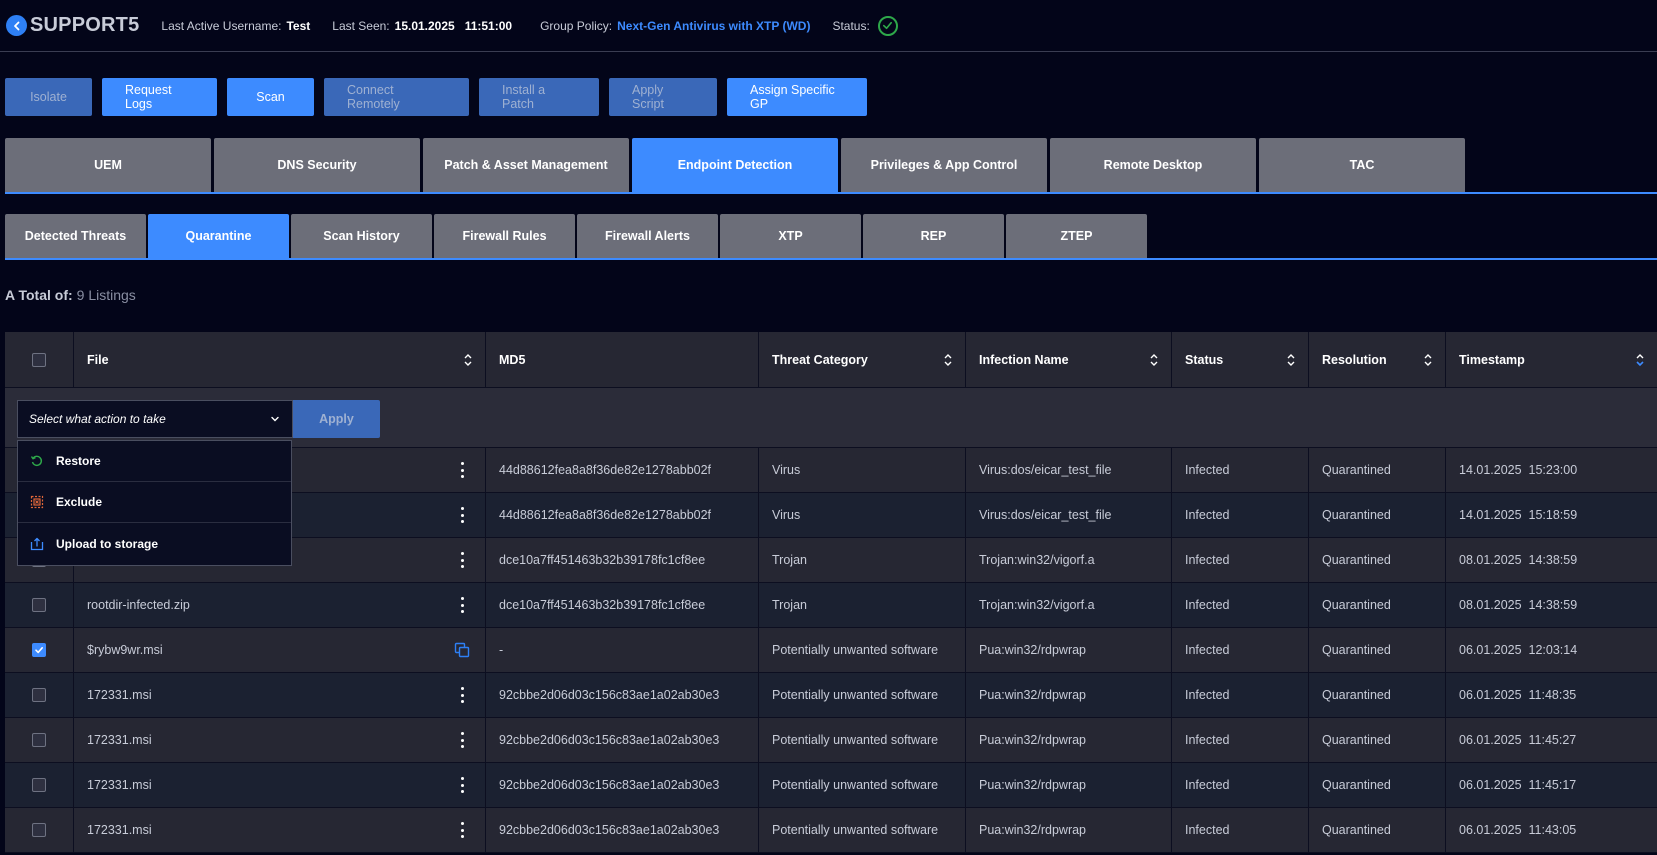 This screenshot has height=855, width=1657. I want to click on md5-cell: -, so click(622, 650).